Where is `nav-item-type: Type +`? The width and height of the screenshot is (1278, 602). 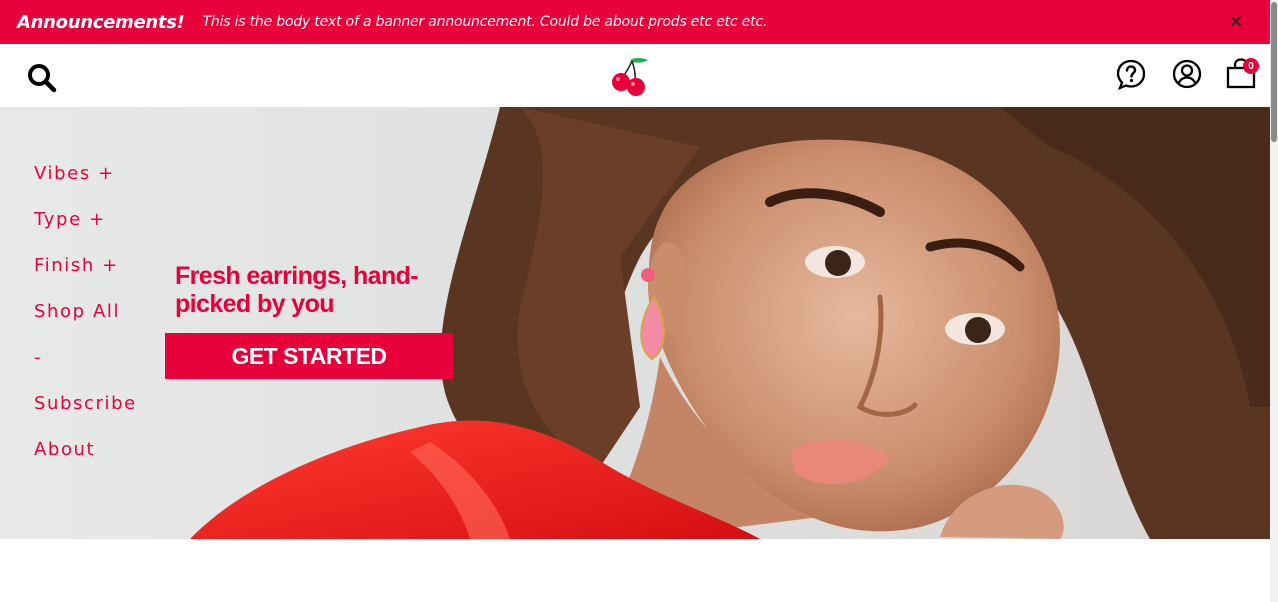 nav-item-type: Type + is located at coordinates (85, 232).